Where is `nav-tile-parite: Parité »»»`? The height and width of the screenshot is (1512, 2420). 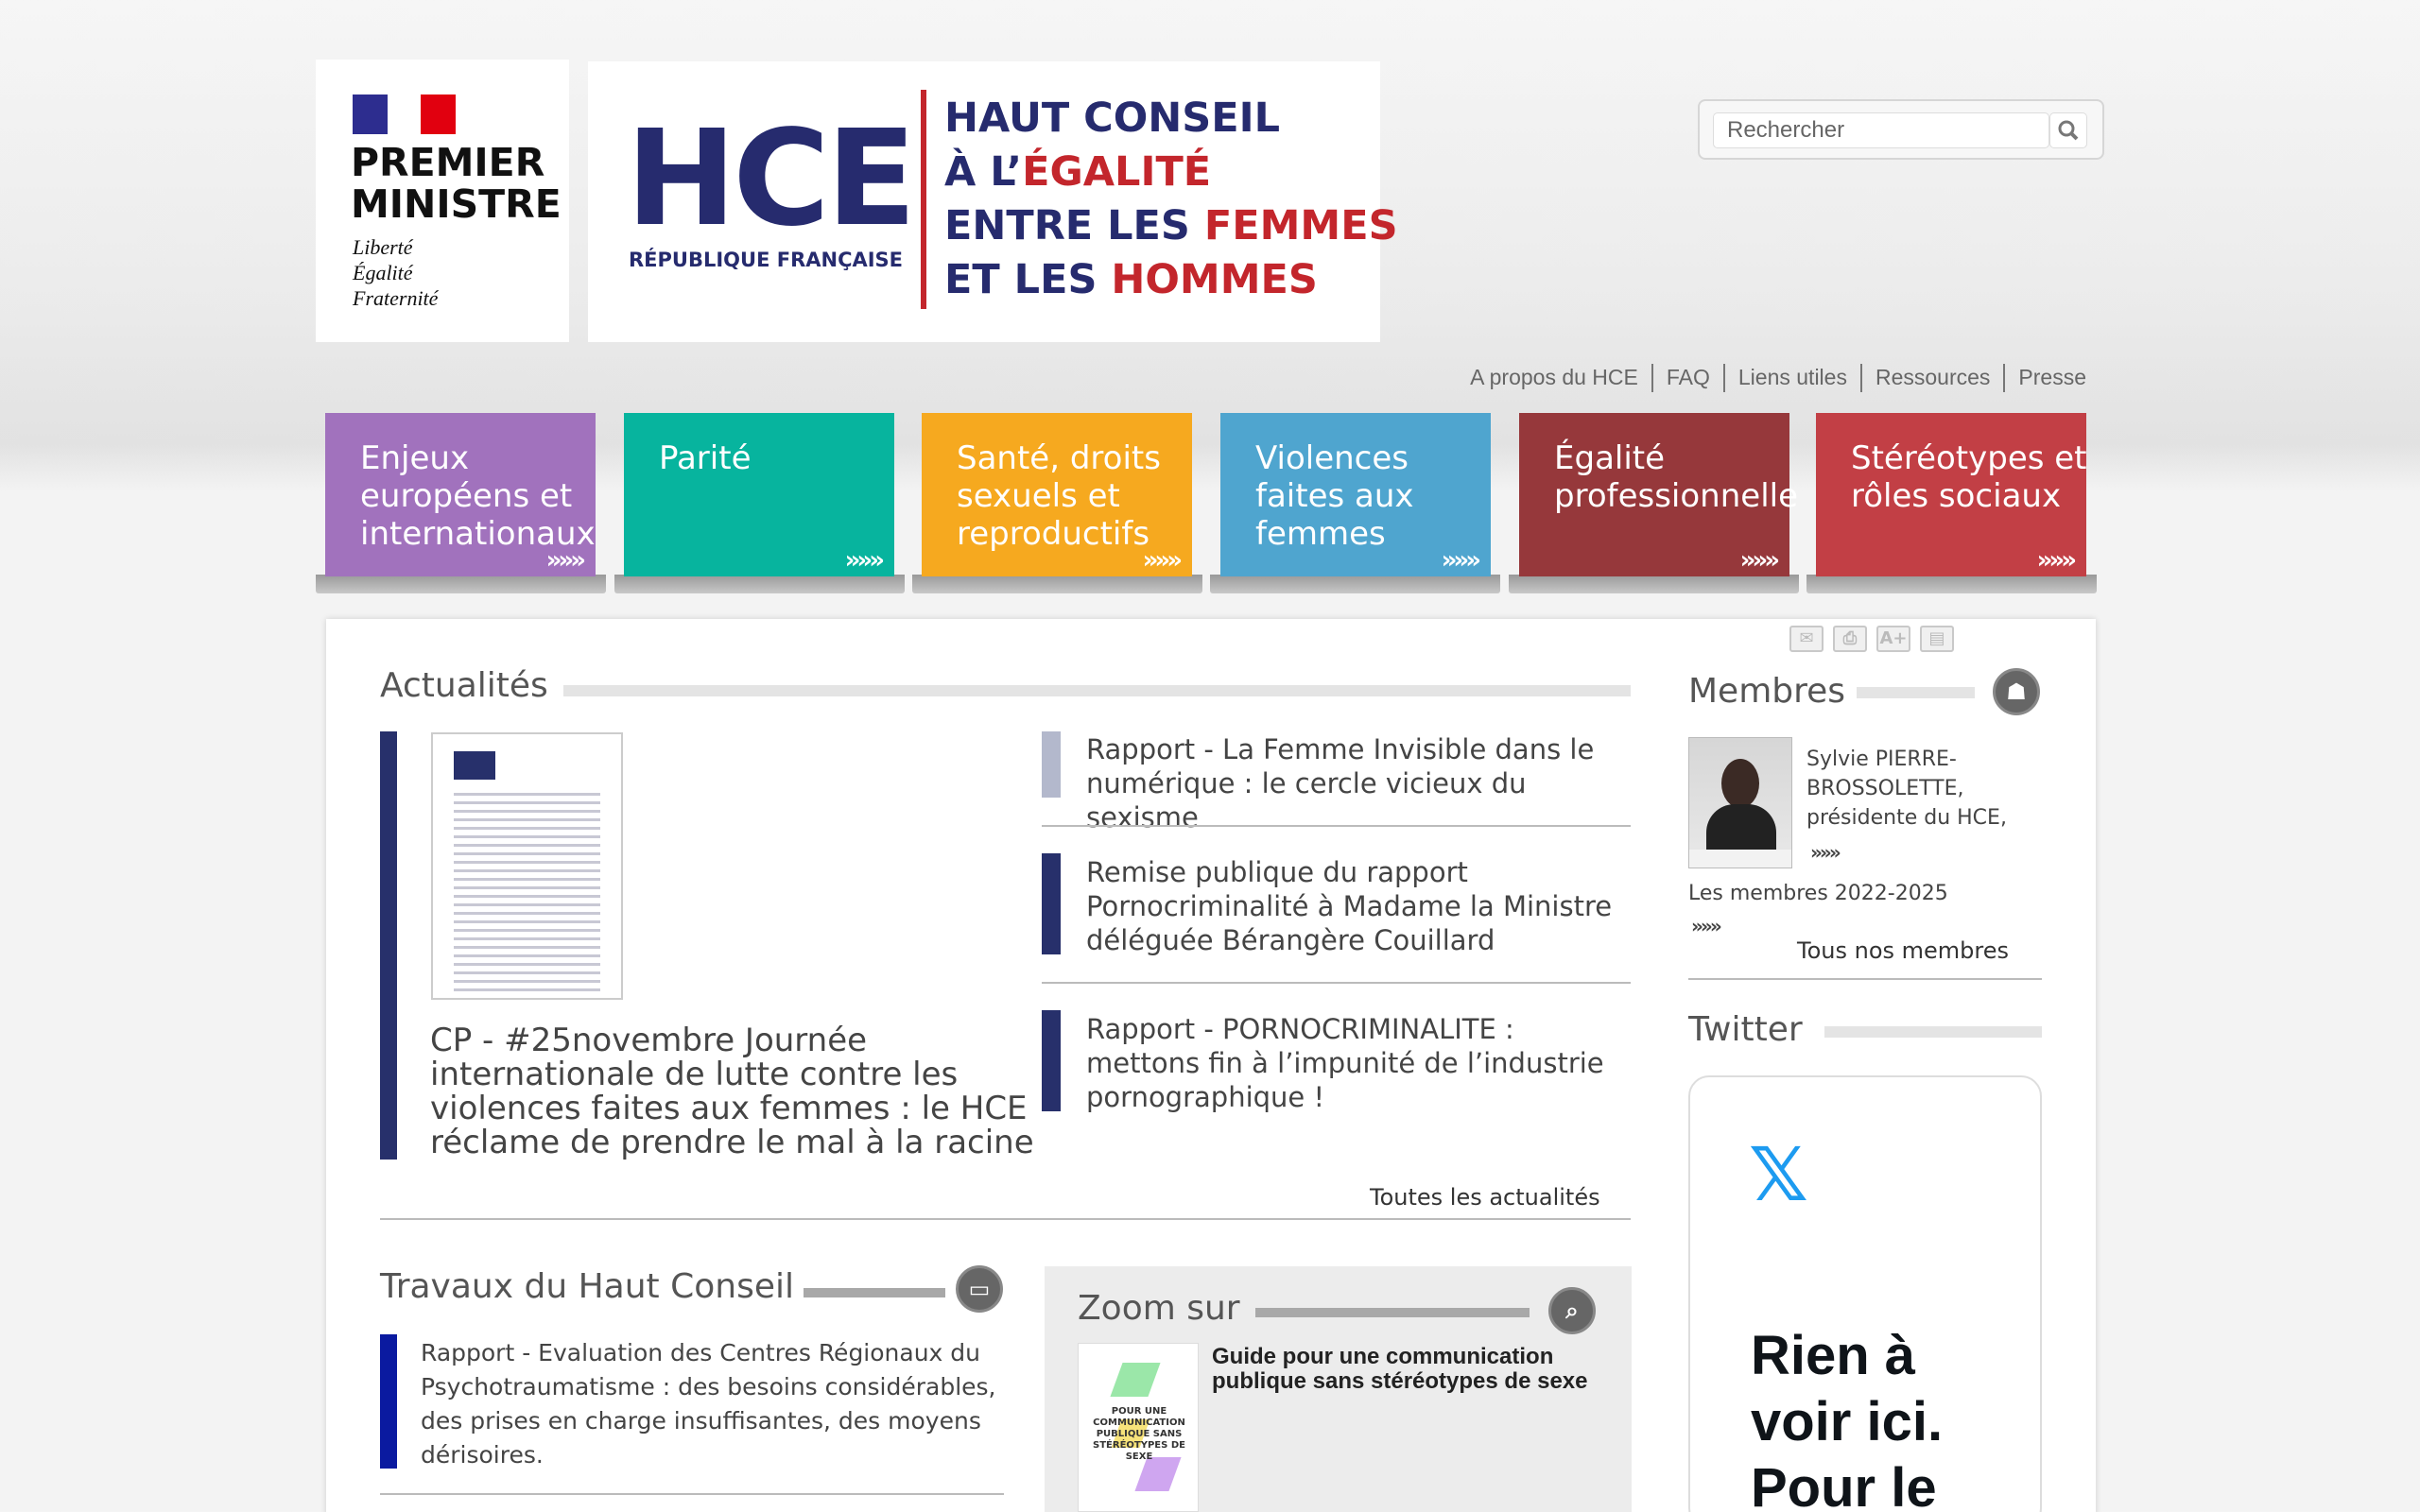
nav-tile-parite: Parité »»» is located at coordinates (759, 494).